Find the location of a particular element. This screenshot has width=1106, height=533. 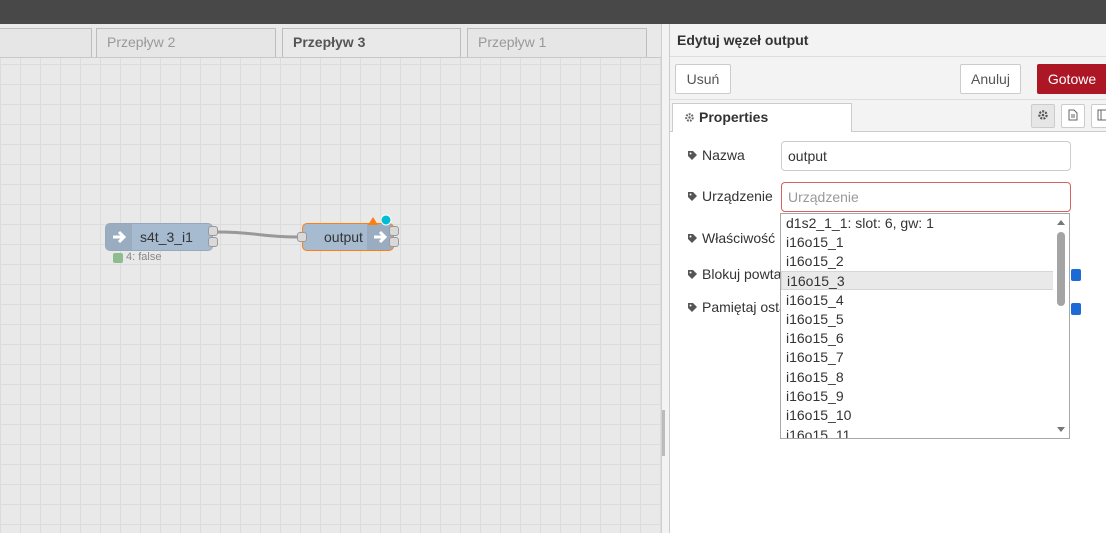

dropdown-option-highlighted: i16o15_3 is located at coordinates (918, 280).